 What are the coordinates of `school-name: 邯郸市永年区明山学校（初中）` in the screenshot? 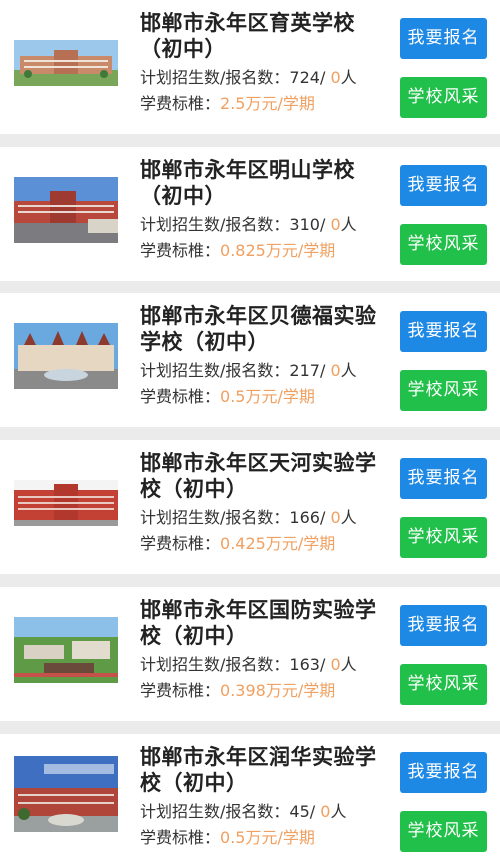 It's located at (247, 183).